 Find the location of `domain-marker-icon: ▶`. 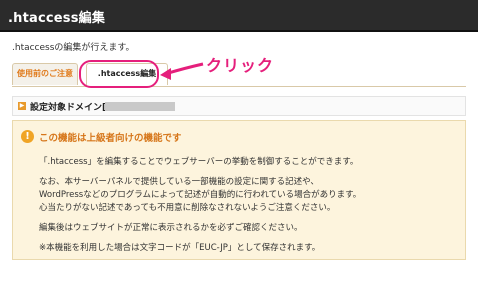

domain-marker-icon: ▶ is located at coordinates (22, 106).